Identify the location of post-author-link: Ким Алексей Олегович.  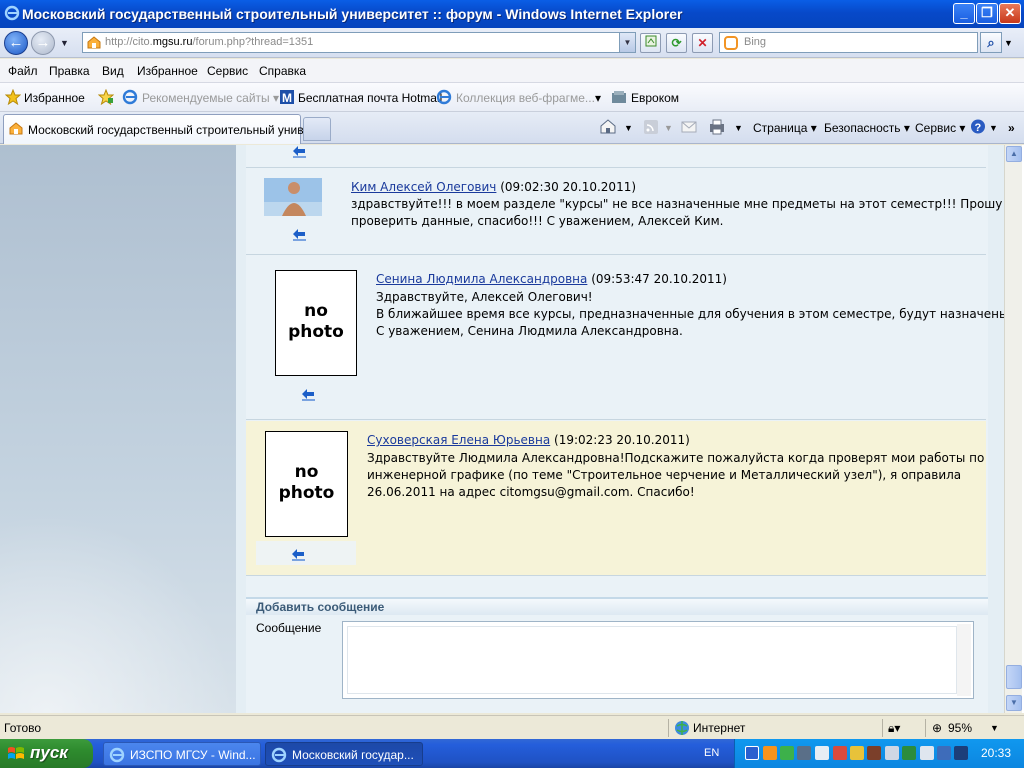
(423, 187).